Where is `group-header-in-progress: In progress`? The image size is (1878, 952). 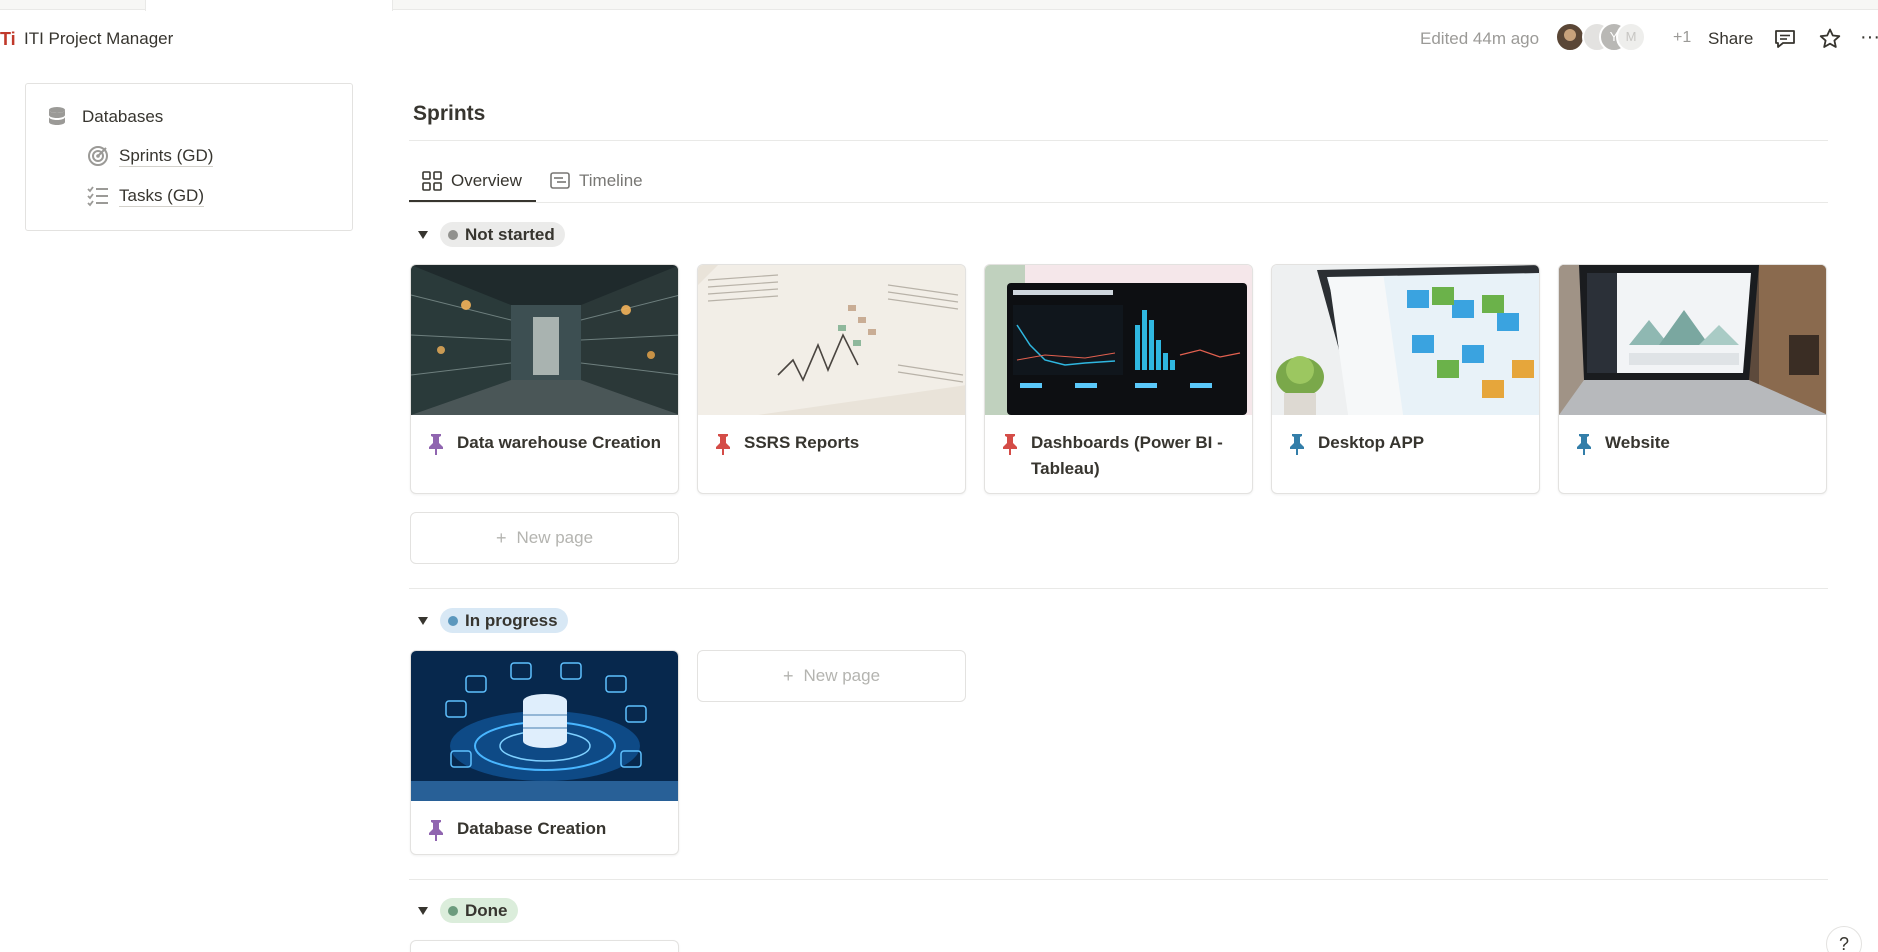
group-header-in-progress: In progress is located at coordinates (492, 620).